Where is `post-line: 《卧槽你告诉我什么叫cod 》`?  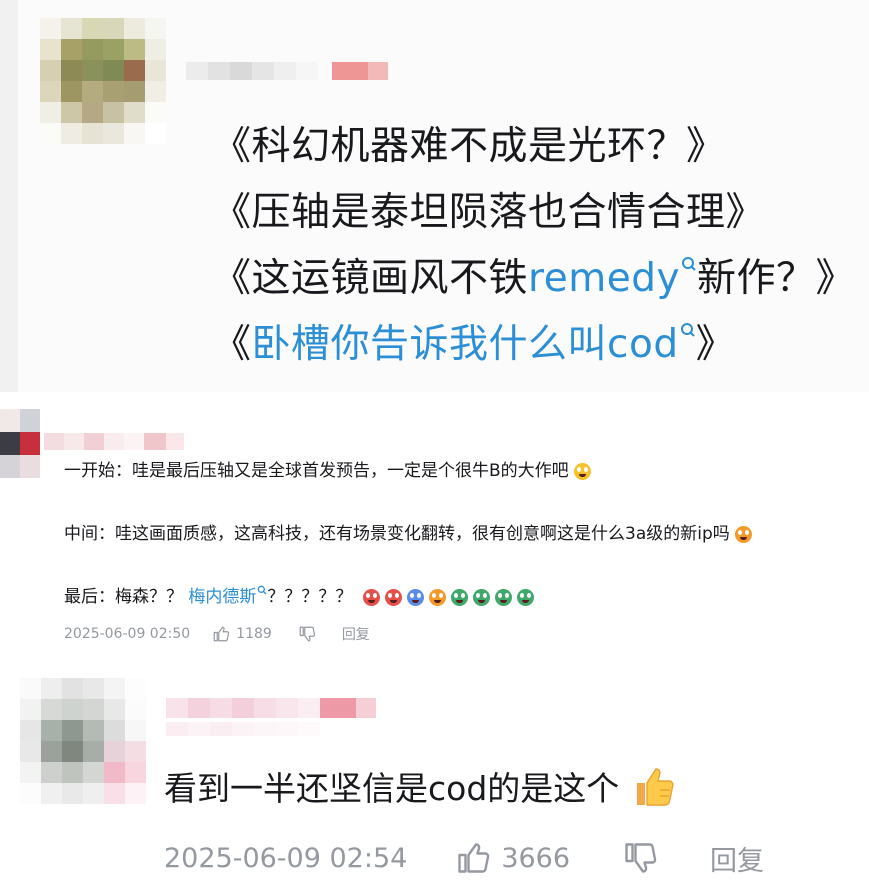 post-line: 《卧槽你告诉我什么叫cod 》 is located at coordinates (474, 344).